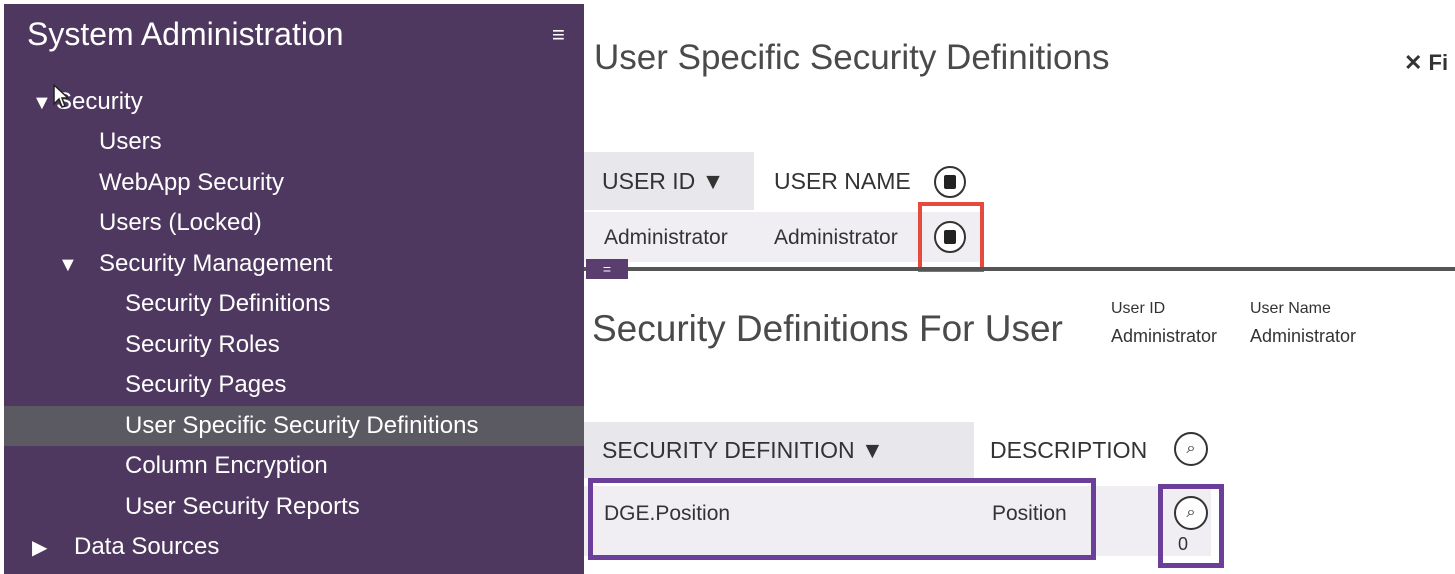  Describe the element at coordinates (607, 269) in the screenshot. I see `splitter-handle: =` at that location.